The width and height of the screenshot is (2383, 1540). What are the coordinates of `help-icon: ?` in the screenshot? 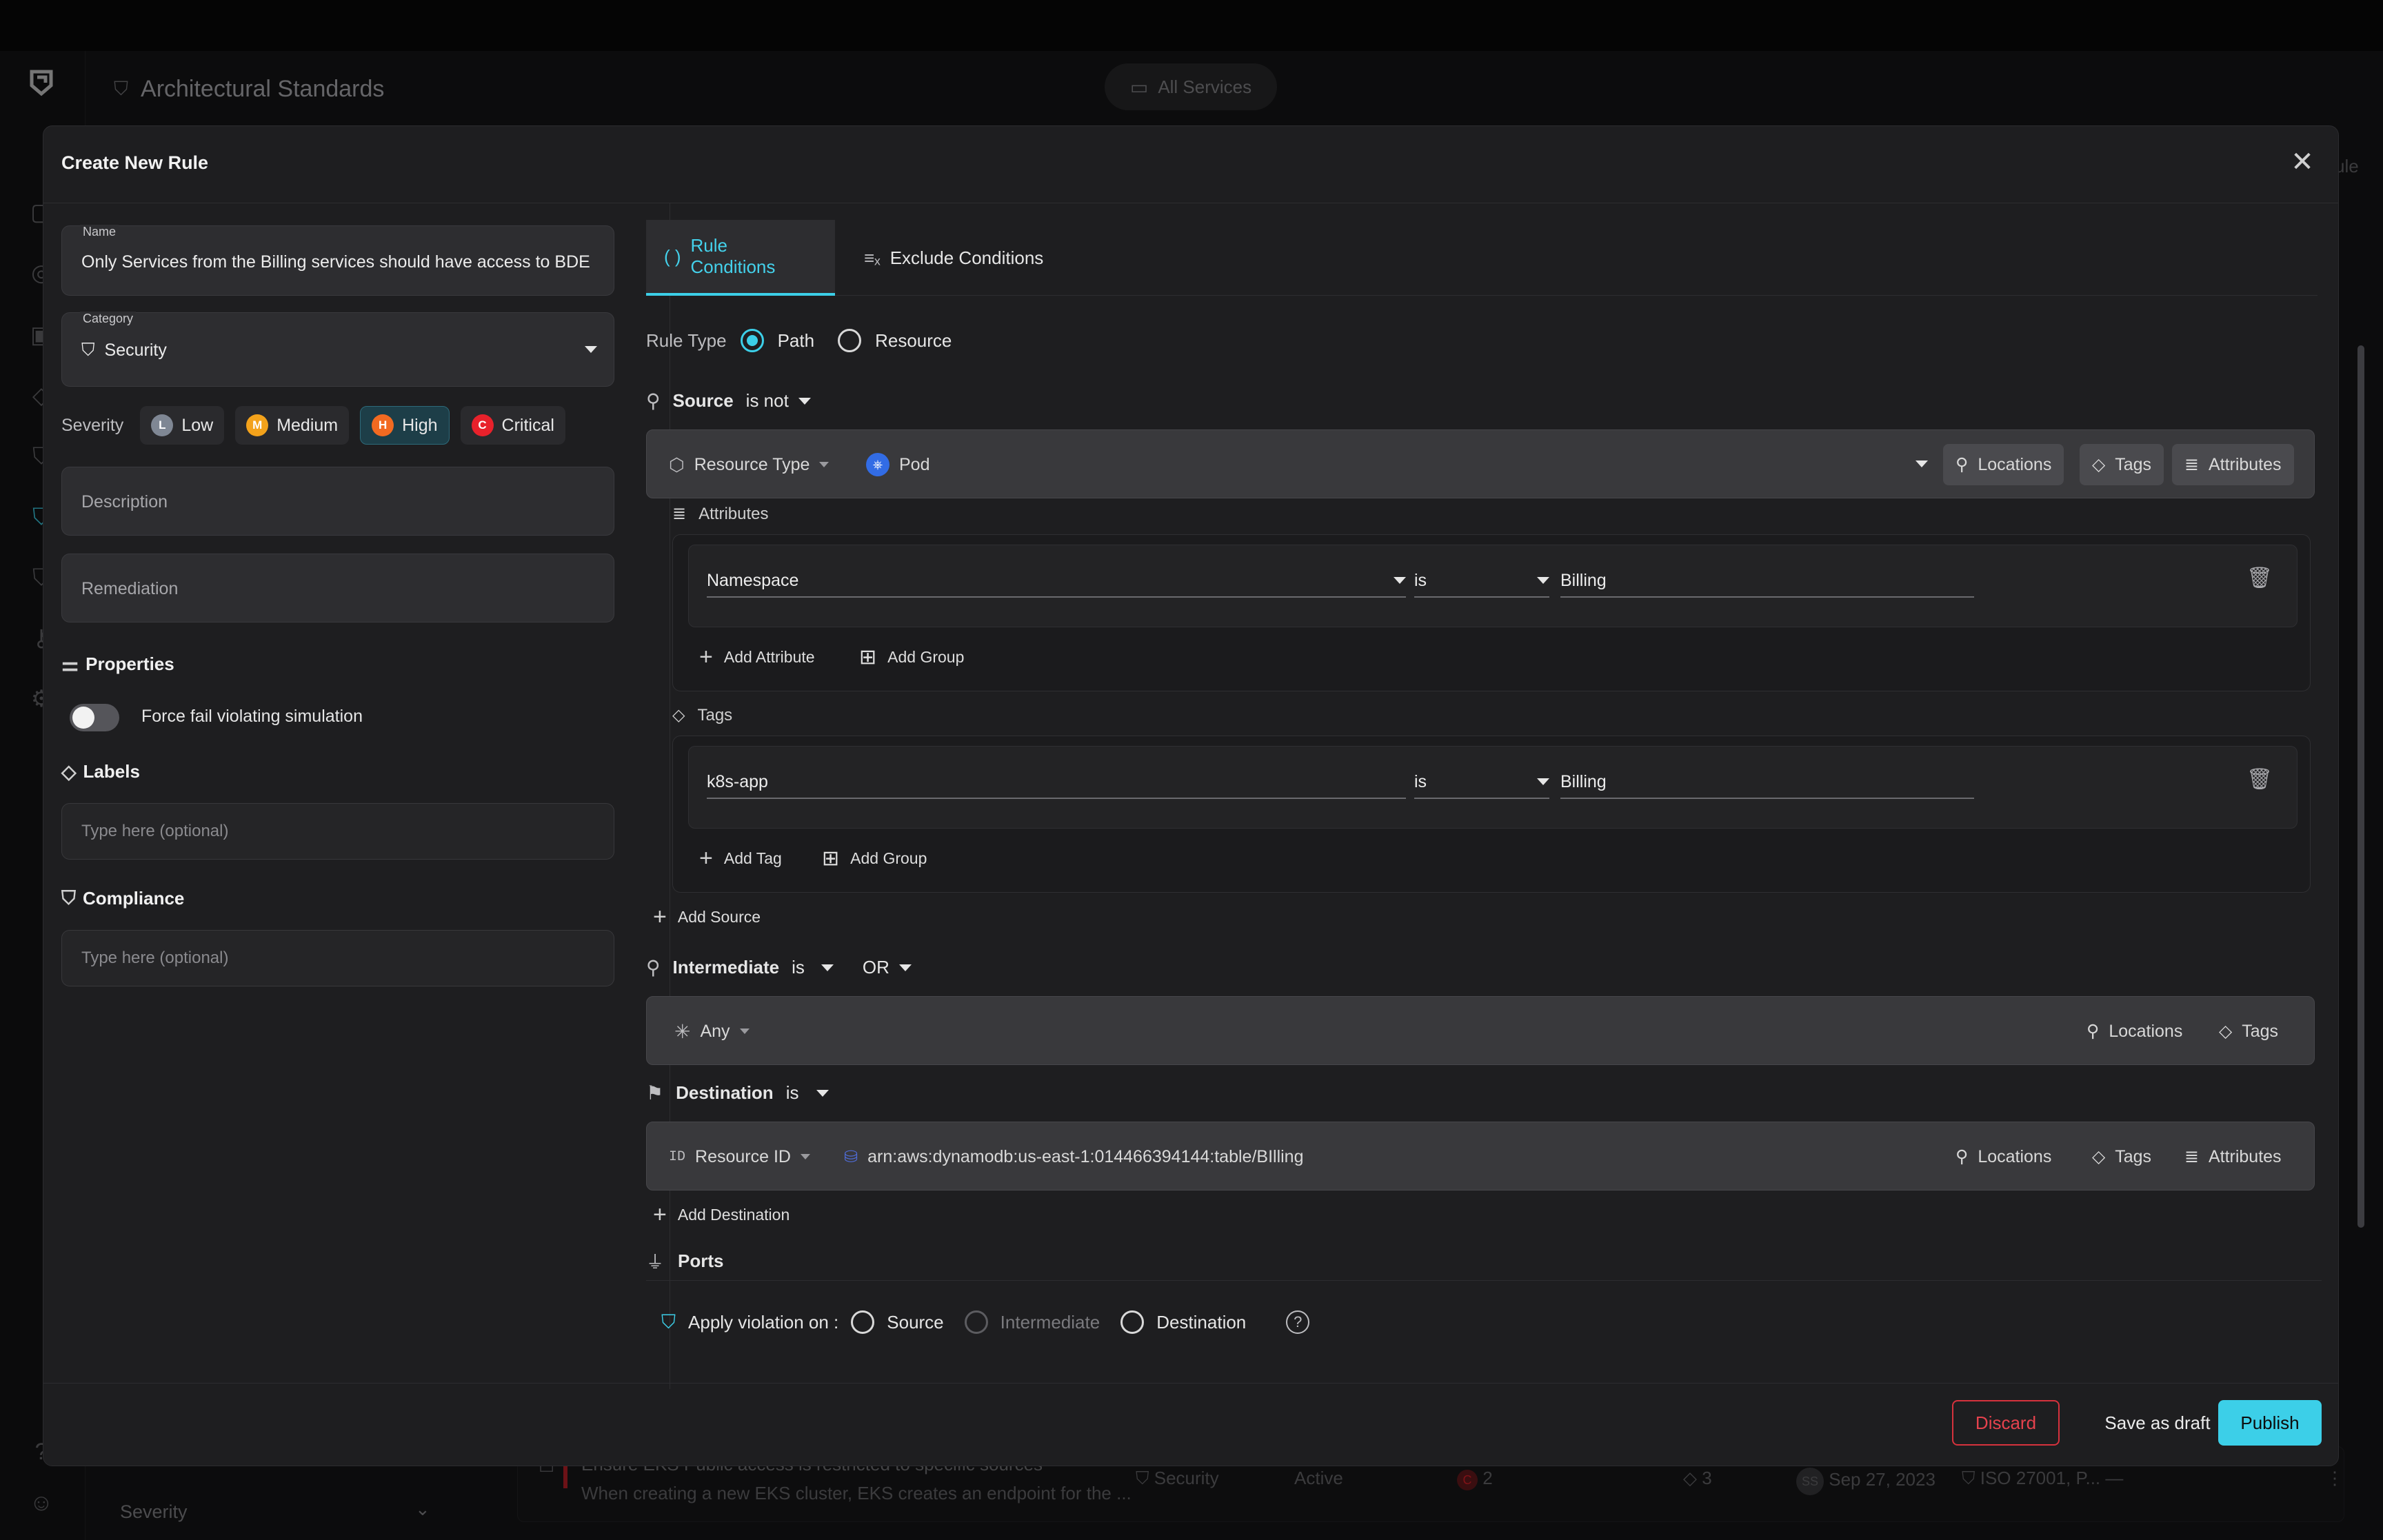 It's located at (1298, 1322).